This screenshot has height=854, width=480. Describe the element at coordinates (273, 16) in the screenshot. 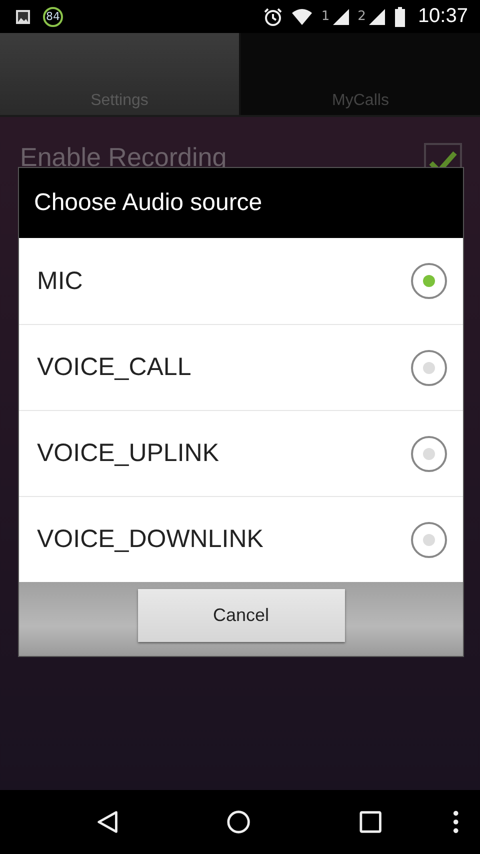

I see `alarm-icon` at that location.